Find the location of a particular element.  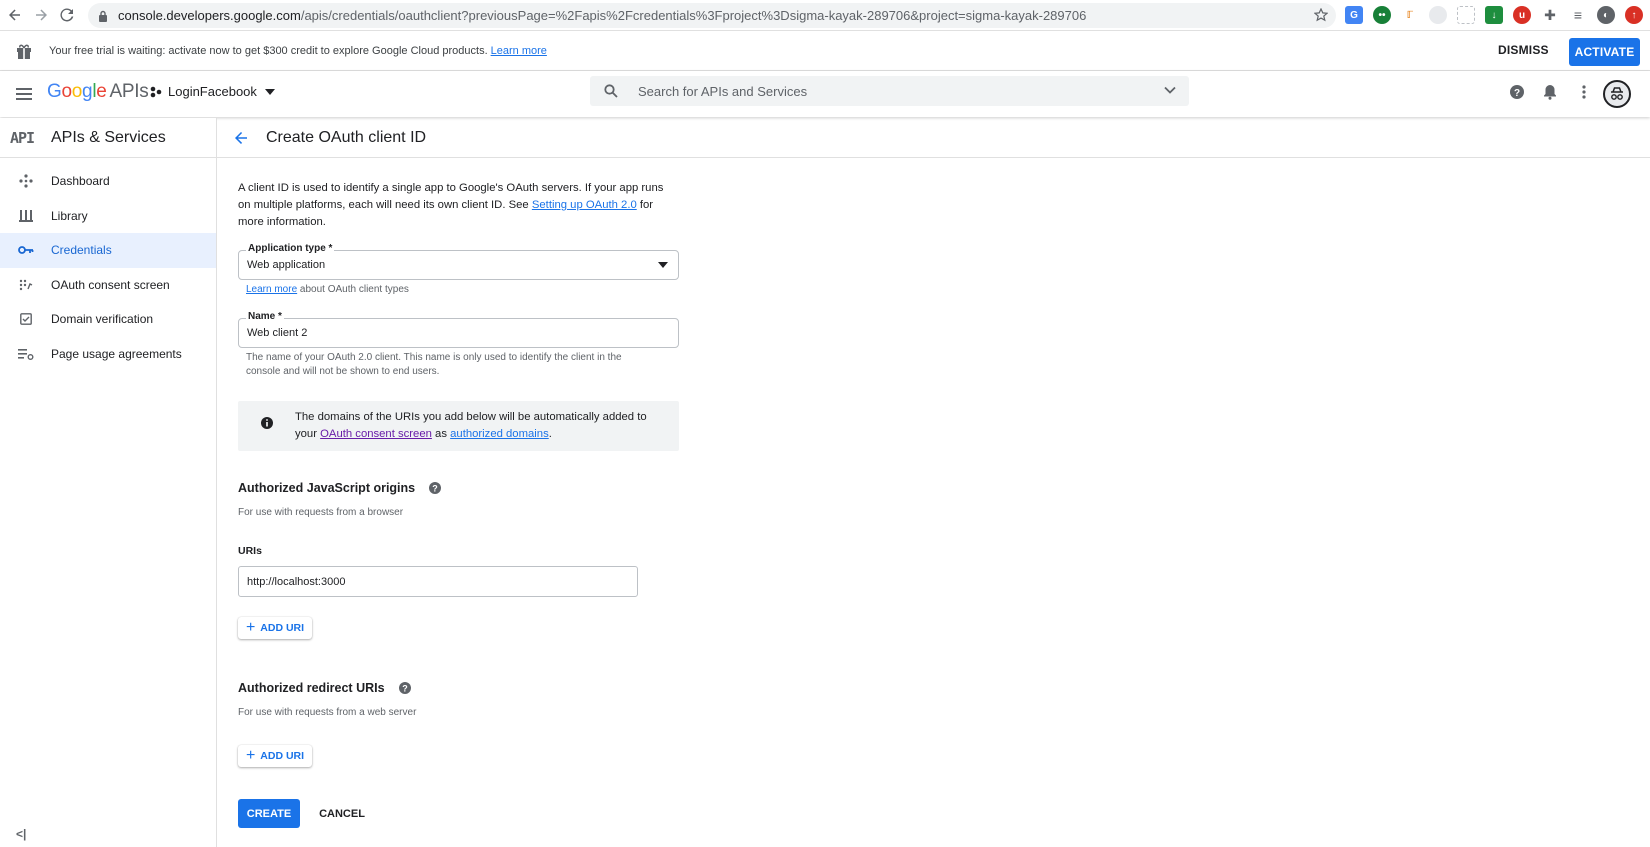

main-menu-icon is located at coordinates (24, 94).